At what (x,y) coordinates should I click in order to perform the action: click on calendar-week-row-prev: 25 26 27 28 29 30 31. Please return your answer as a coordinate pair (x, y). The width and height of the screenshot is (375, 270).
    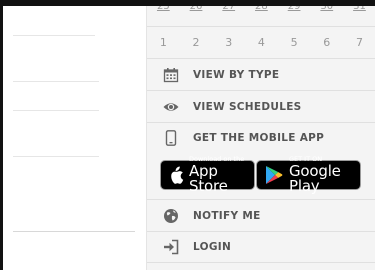
    Looking at the image, I should click on (261, 11).